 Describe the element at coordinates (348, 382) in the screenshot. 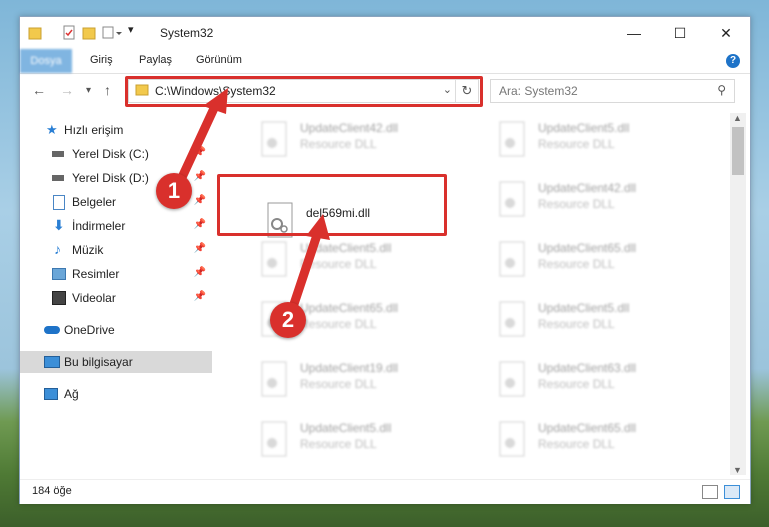

I see `file-item: UpdateClient19.dll Resource DLL` at that location.